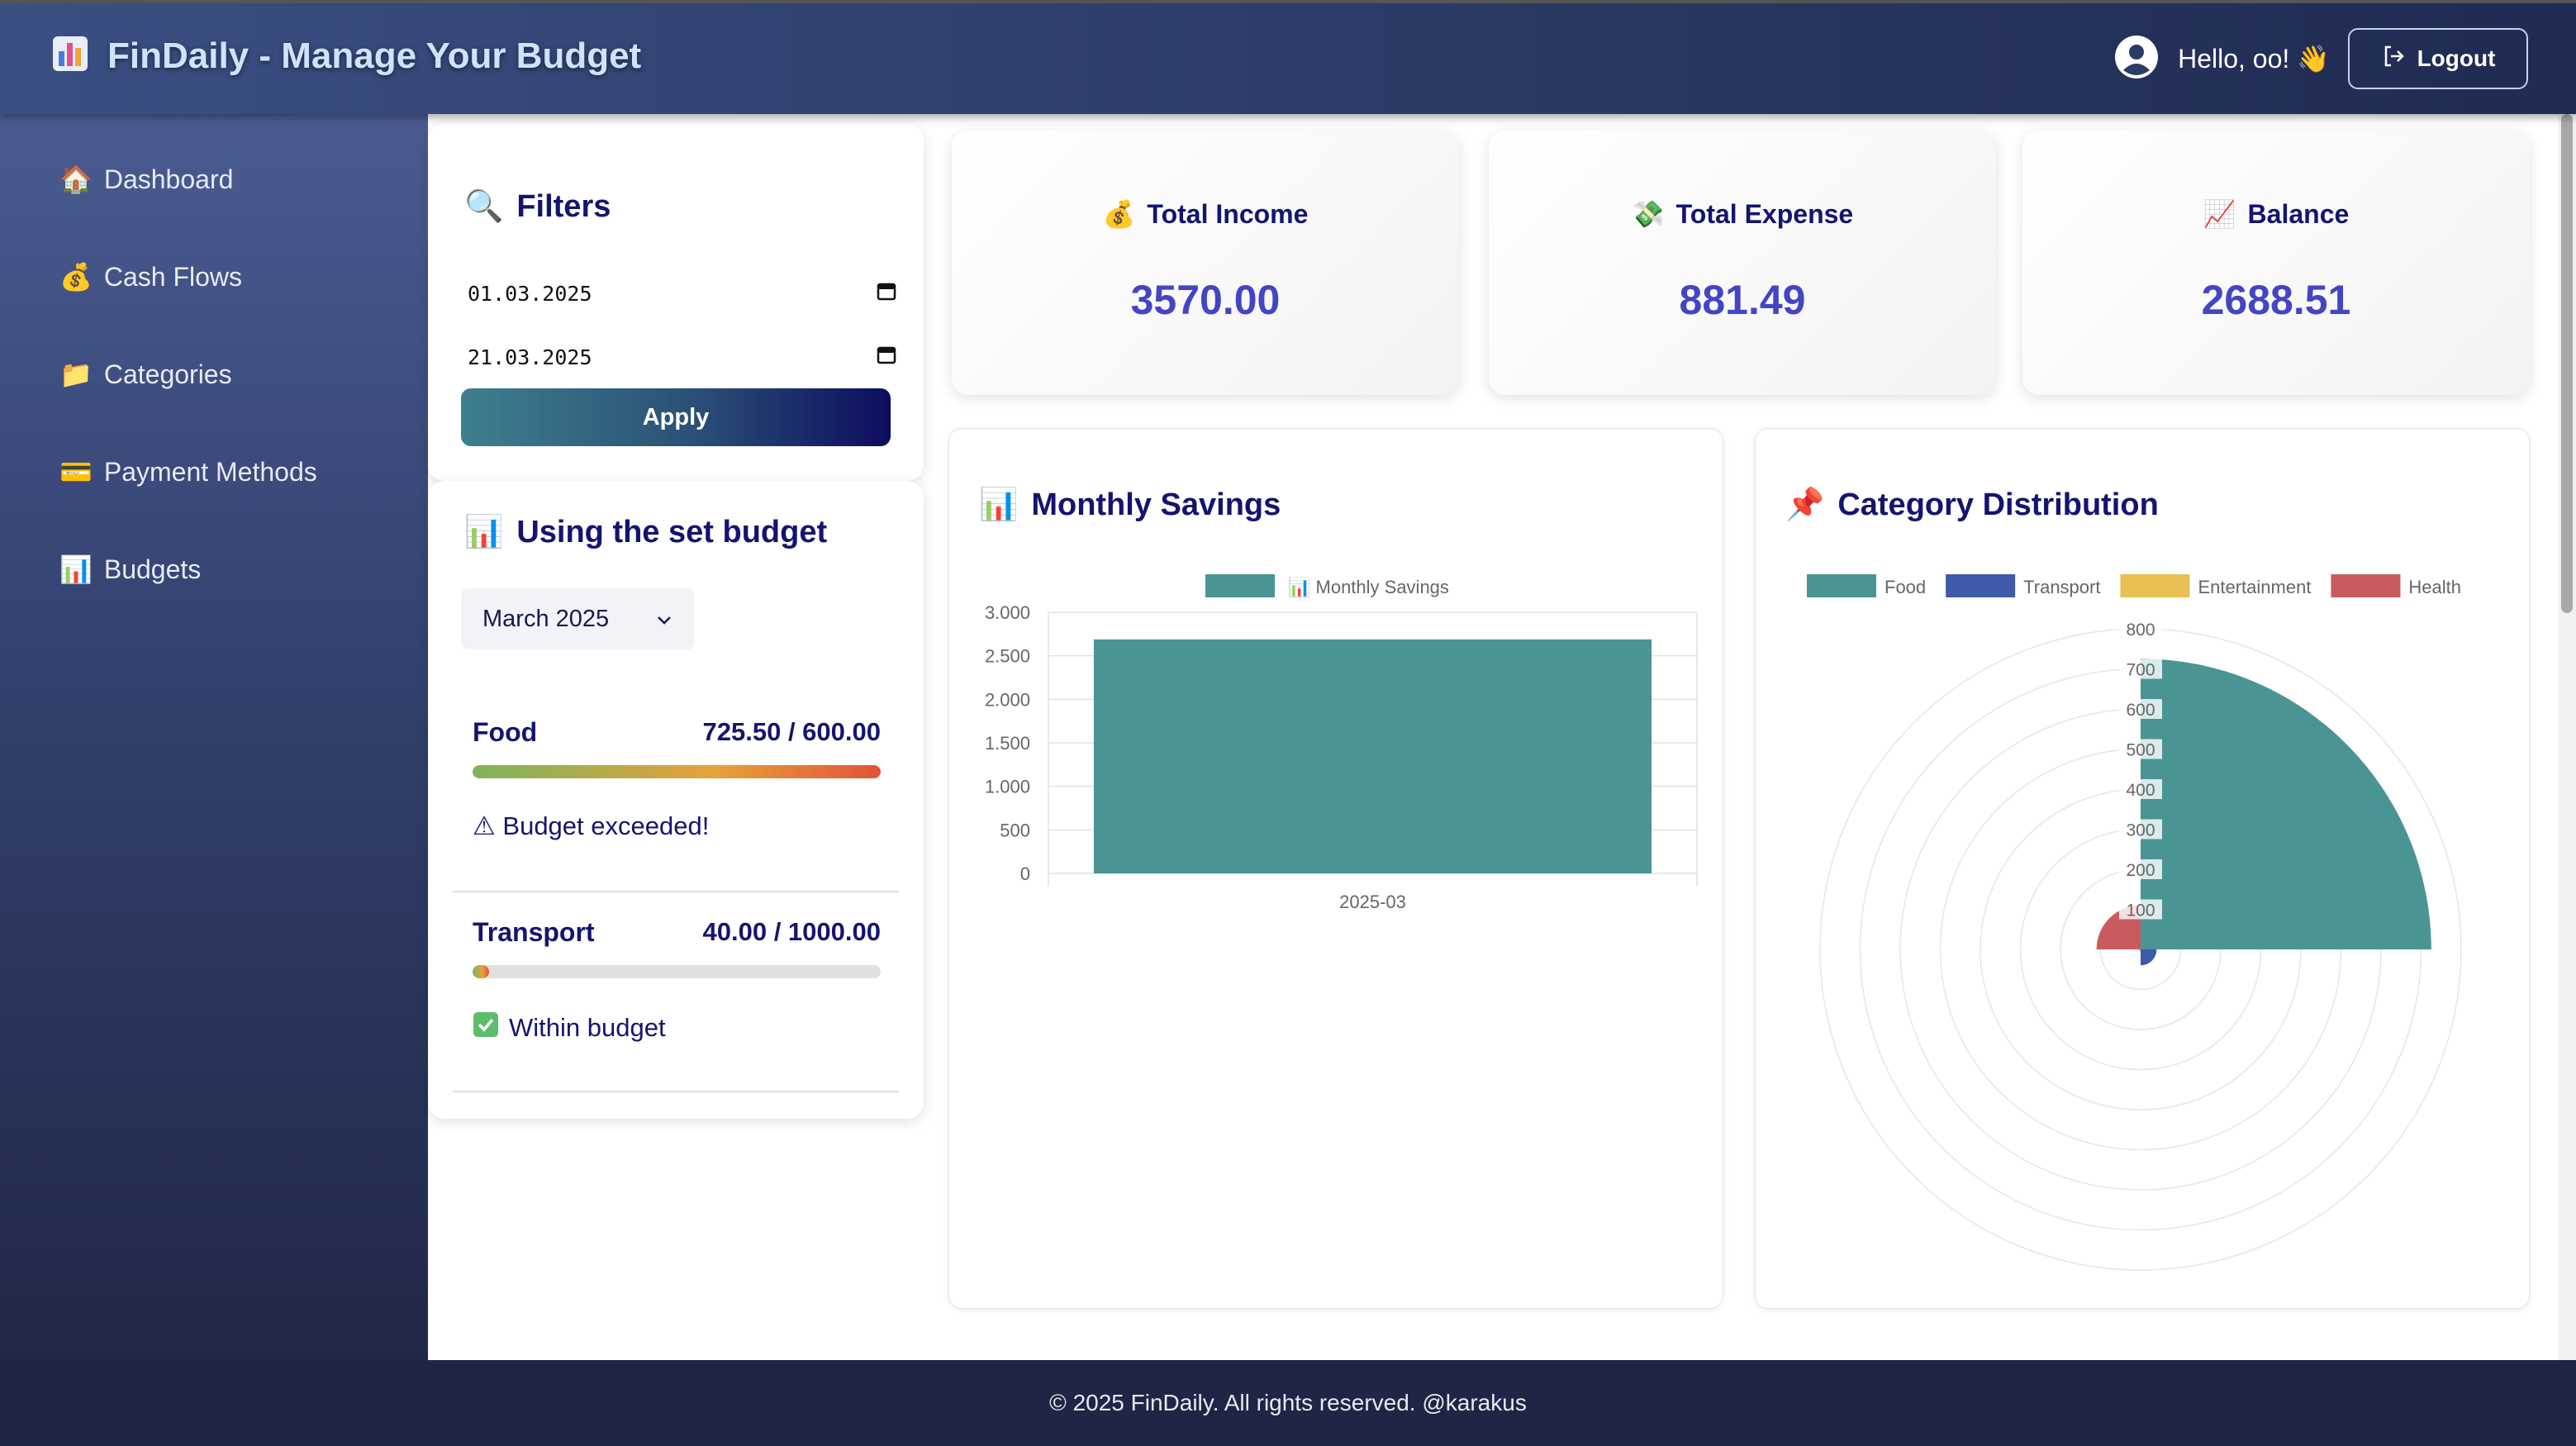 Image resolution: width=2576 pixels, height=1446 pixels. I want to click on y-tick-label: 1.000, so click(1008, 787).